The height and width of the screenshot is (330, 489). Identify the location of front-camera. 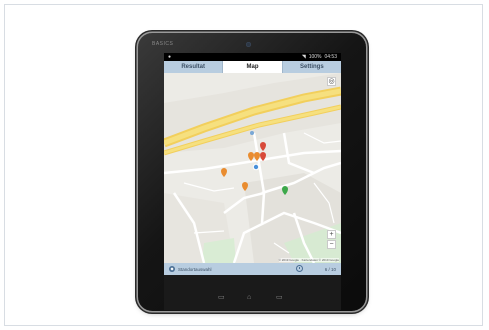
(248, 44).